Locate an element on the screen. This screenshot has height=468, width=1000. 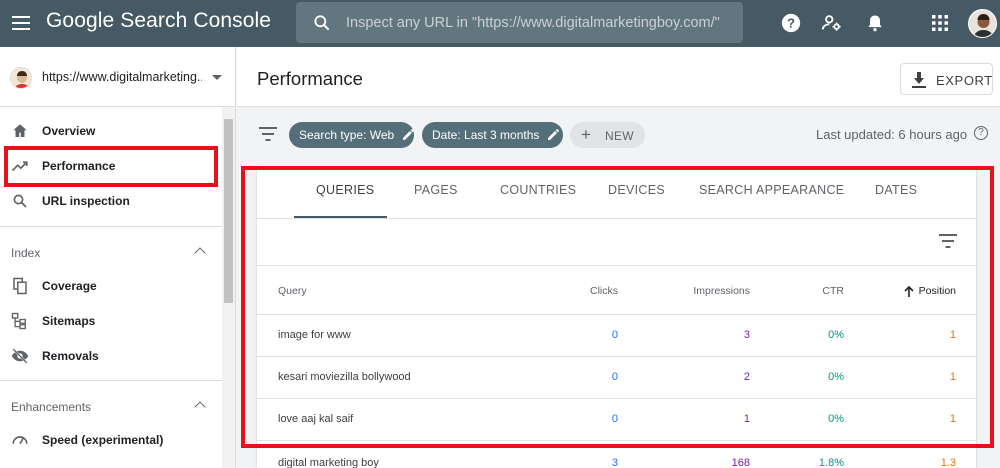
cell-query: love aaj kal saif is located at coordinates (316, 419).